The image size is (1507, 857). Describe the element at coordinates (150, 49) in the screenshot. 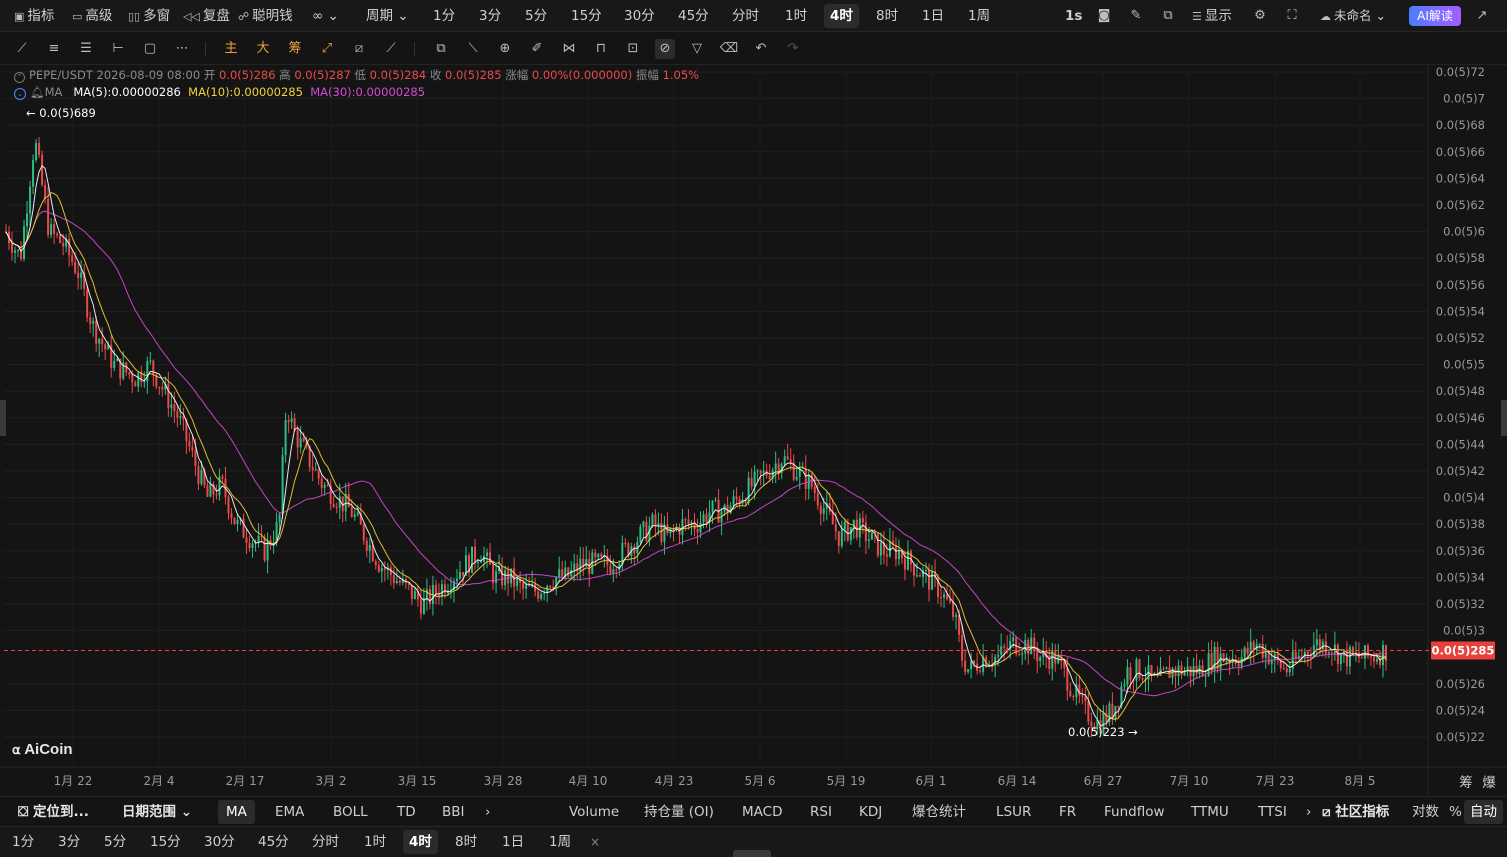

I see `rectangle-icon: ▢` at that location.